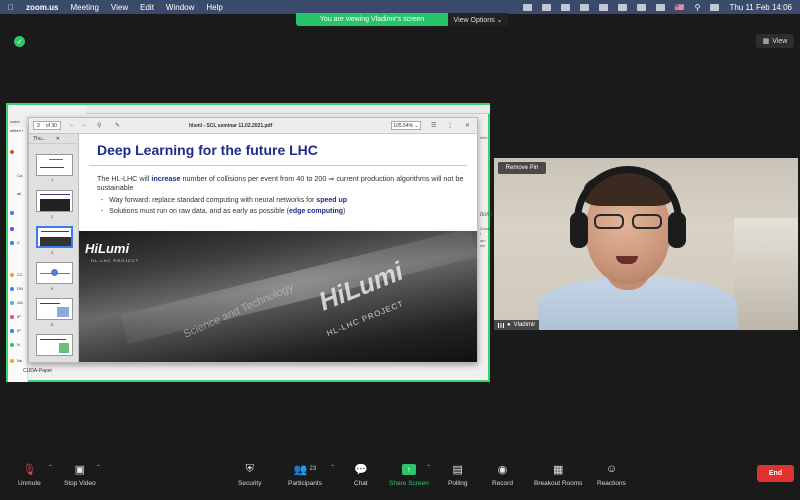  Describe the element at coordinates (20, 175) in the screenshot. I see `shared-label: Ca` at that location.